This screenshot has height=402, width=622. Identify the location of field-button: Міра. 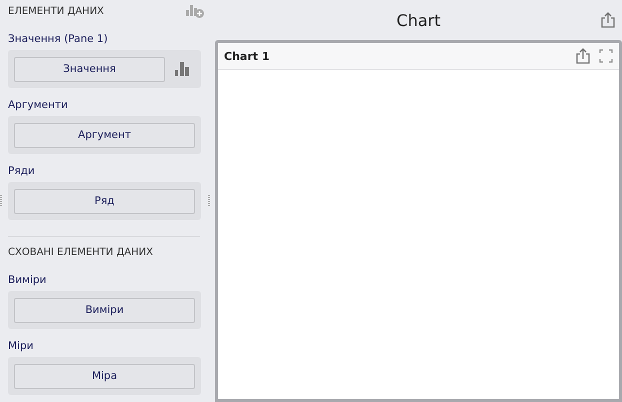
(104, 376).